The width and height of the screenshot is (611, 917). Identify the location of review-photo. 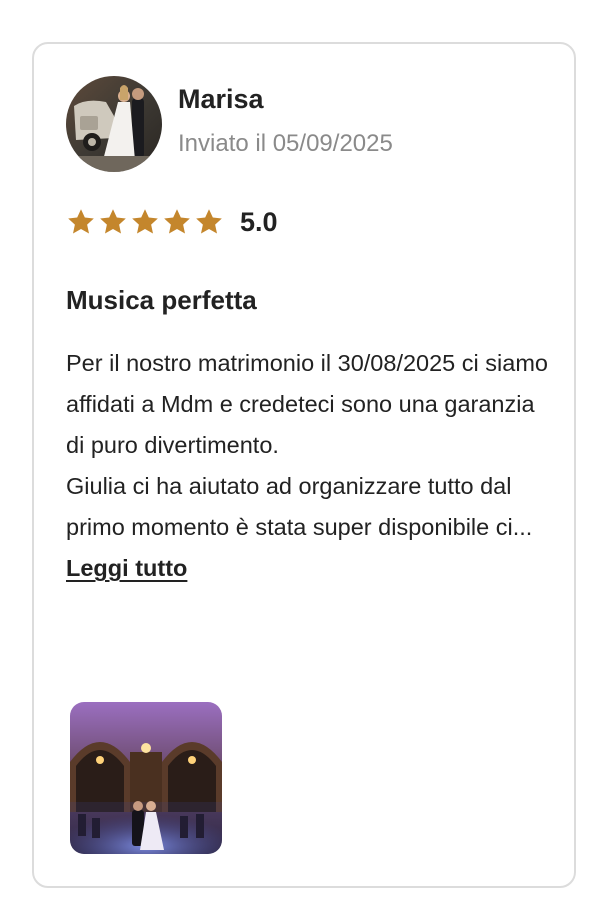
(146, 778).